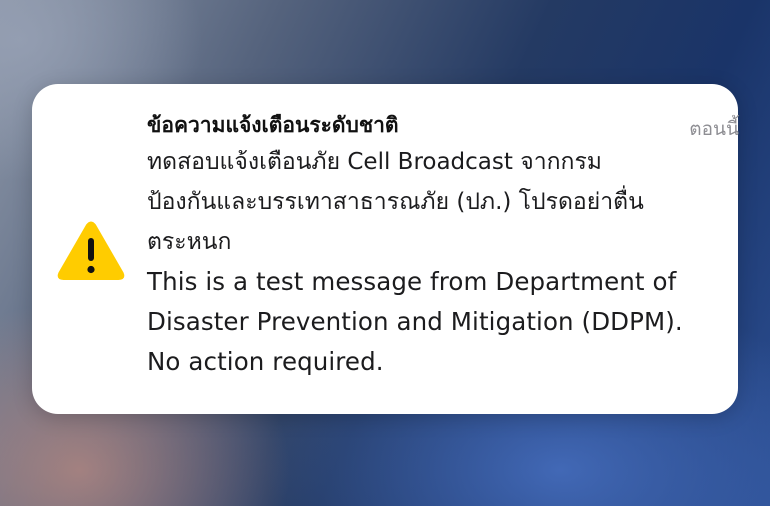 This screenshot has height=506, width=770. I want to click on notification-title: ข้อความแจ้งเตือนระดับชาติ, so click(273, 125).